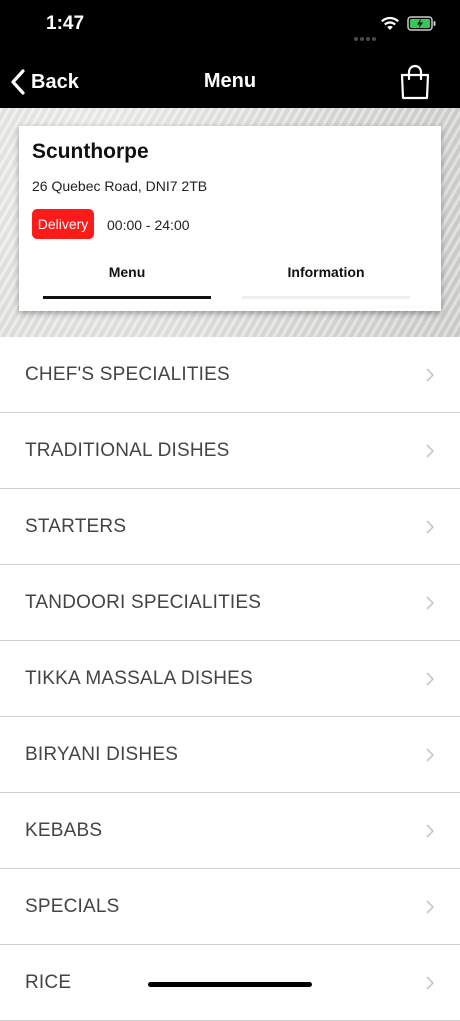 Image resolution: width=460 pixels, height=1021 pixels. Describe the element at coordinates (230, 907) in the screenshot. I see `menu-category-row: SPECIALS` at that location.